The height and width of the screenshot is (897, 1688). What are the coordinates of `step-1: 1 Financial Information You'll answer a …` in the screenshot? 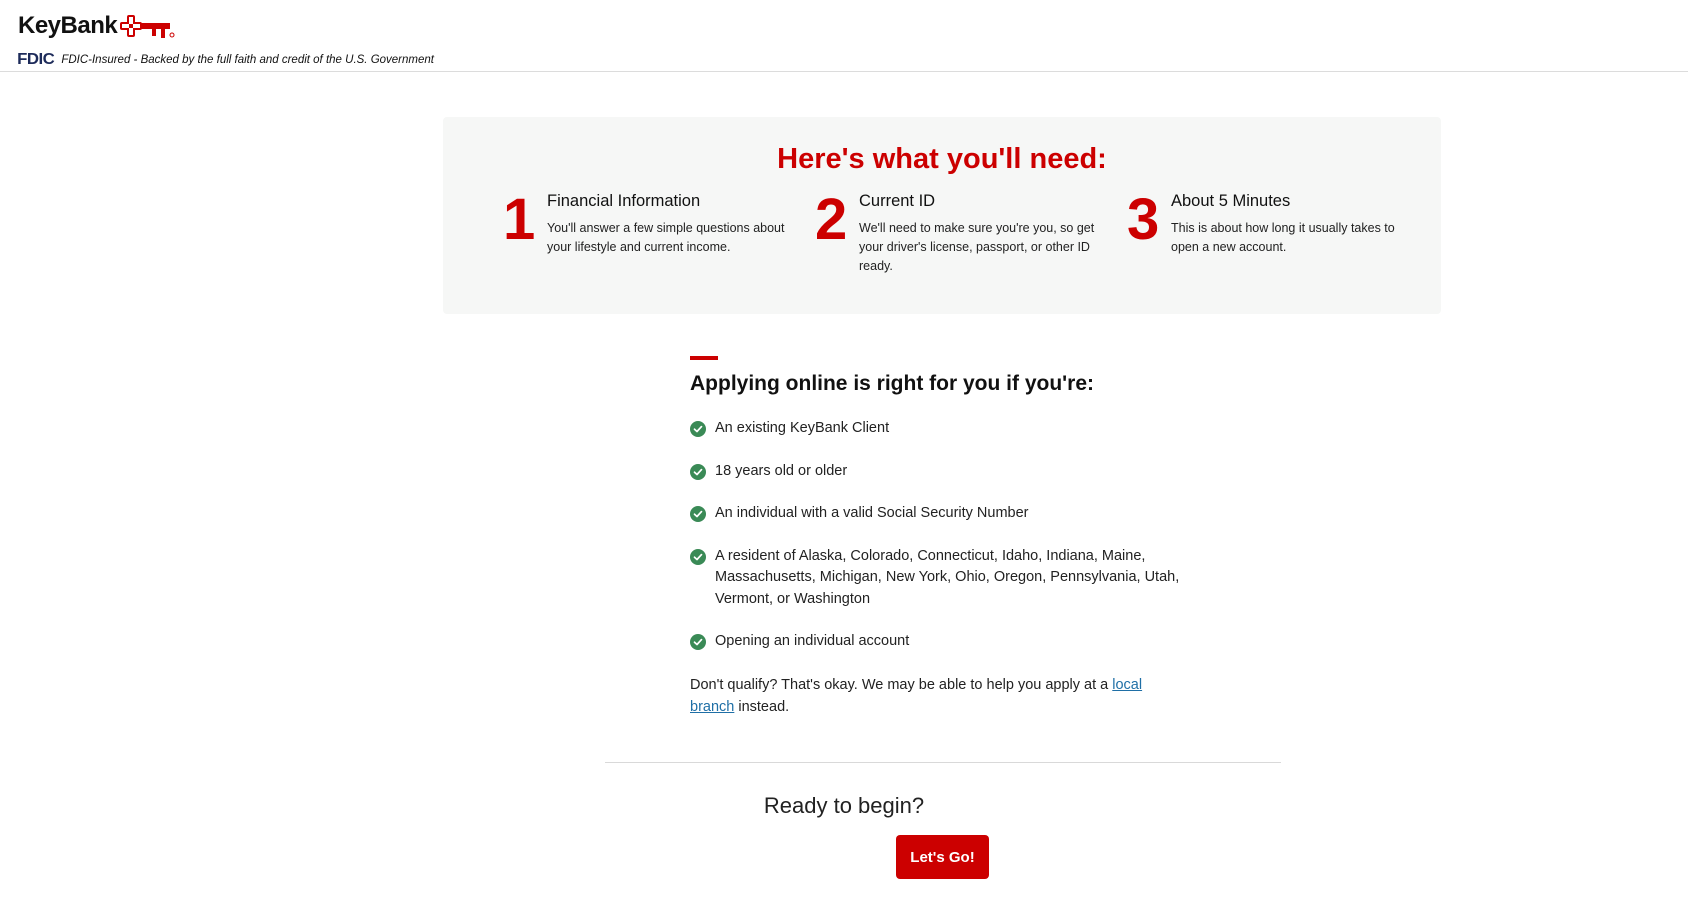 It's located at (648, 241).